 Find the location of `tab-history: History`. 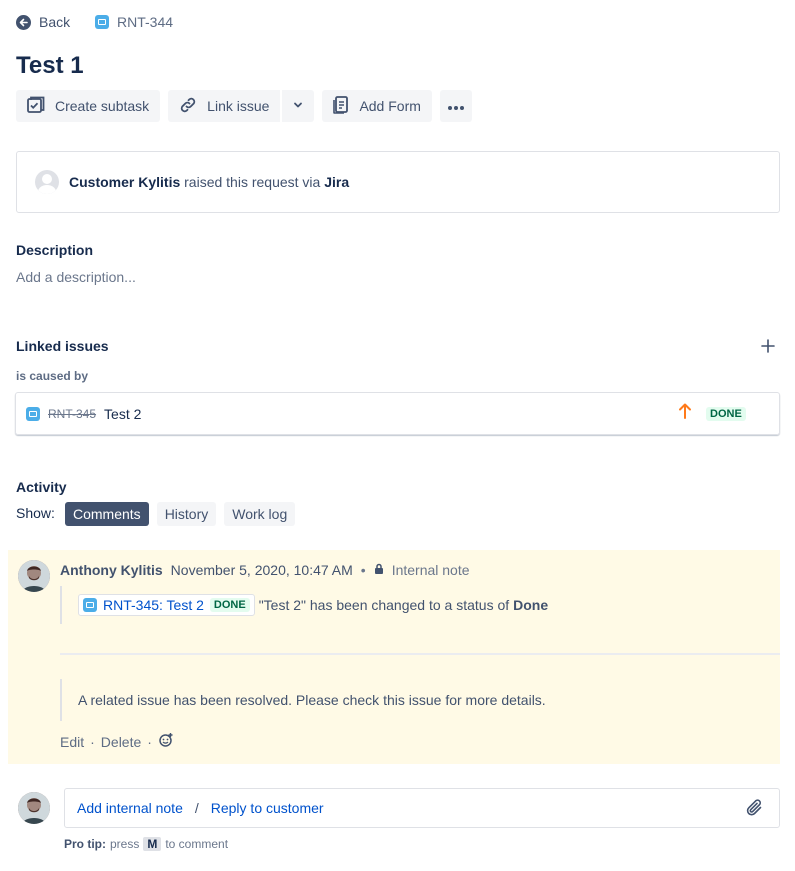

tab-history: History is located at coordinates (186, 514).